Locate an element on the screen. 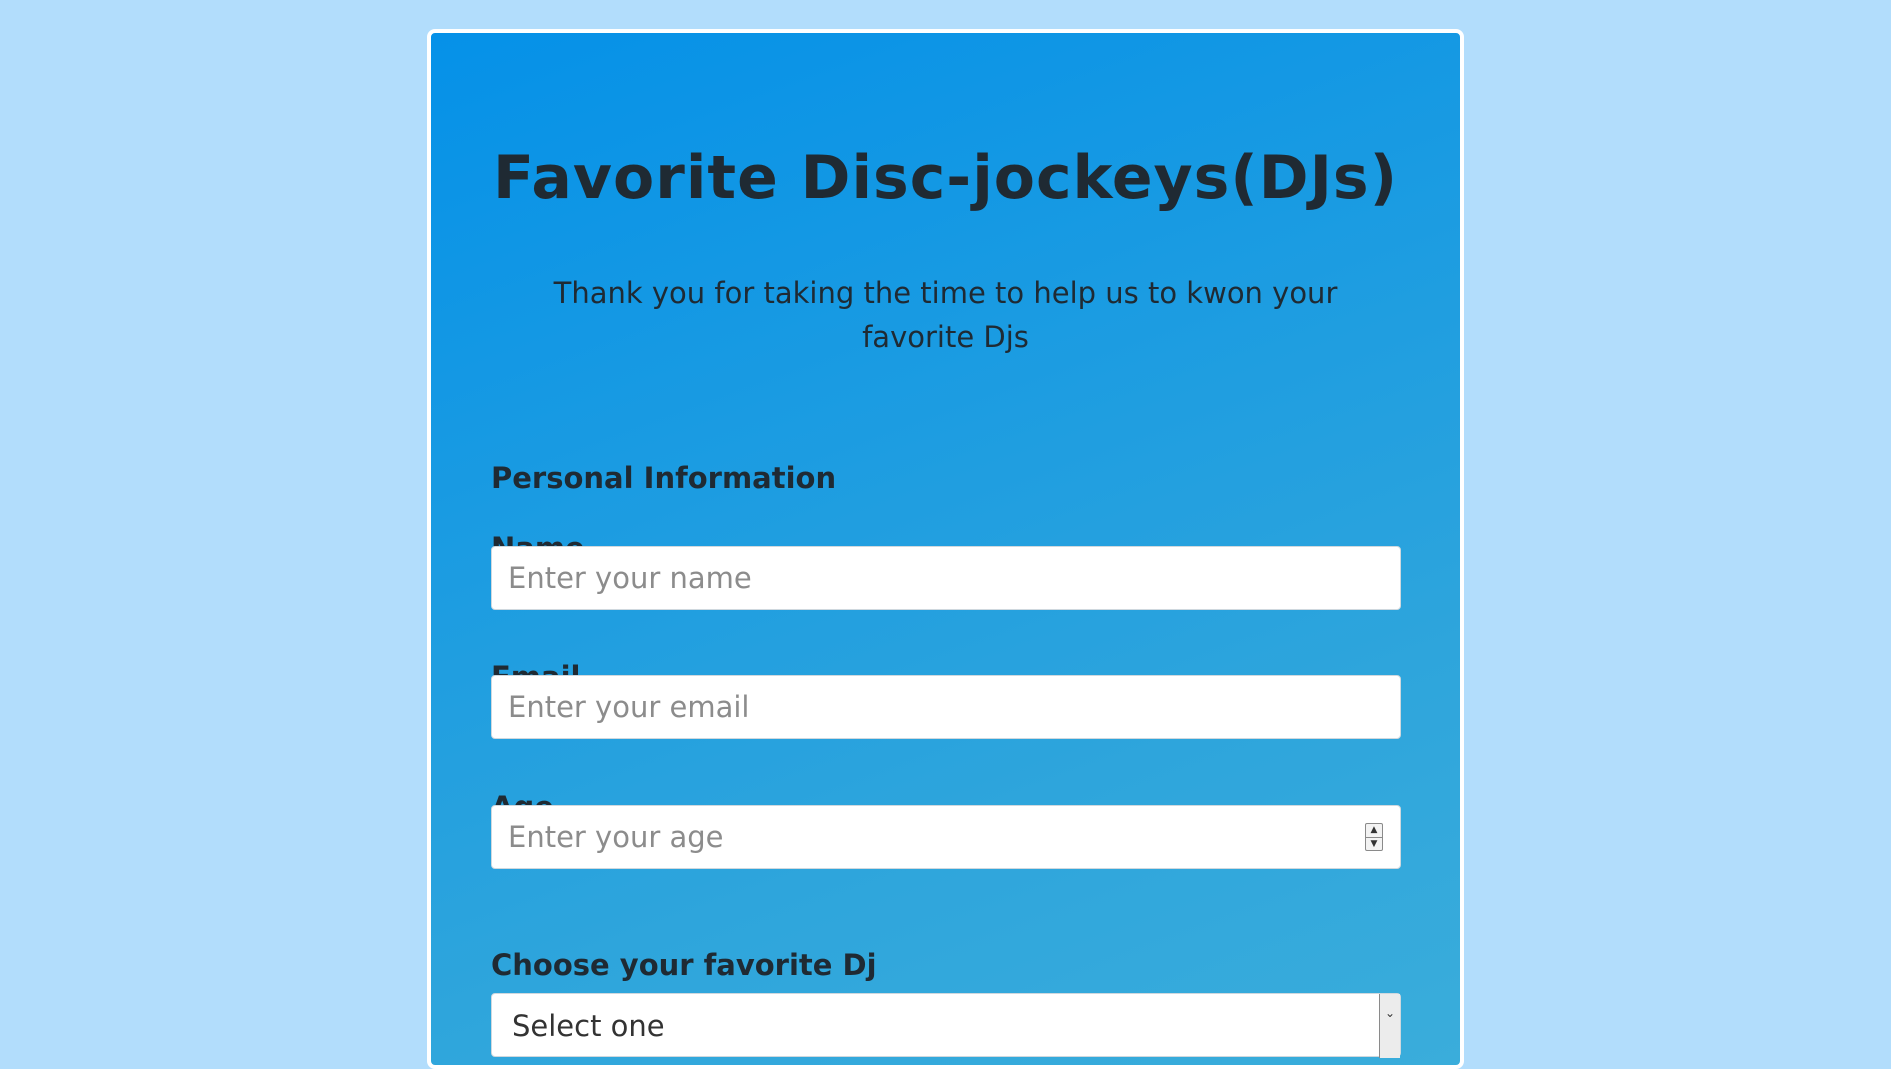 This screenshot has height=1069, width=1891. personal-info-heading: Personal Information is located at coordinates (664, 478).